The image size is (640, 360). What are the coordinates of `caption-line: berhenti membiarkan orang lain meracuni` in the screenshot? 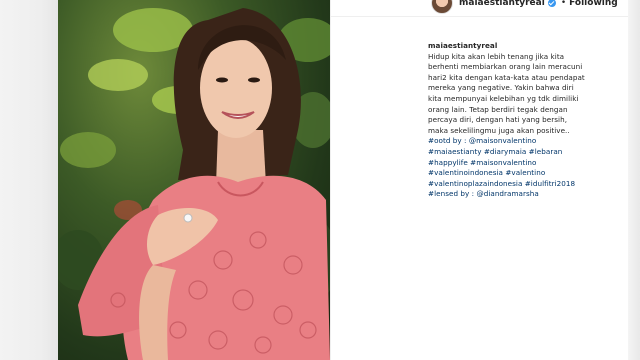 It's located at (505, 67).